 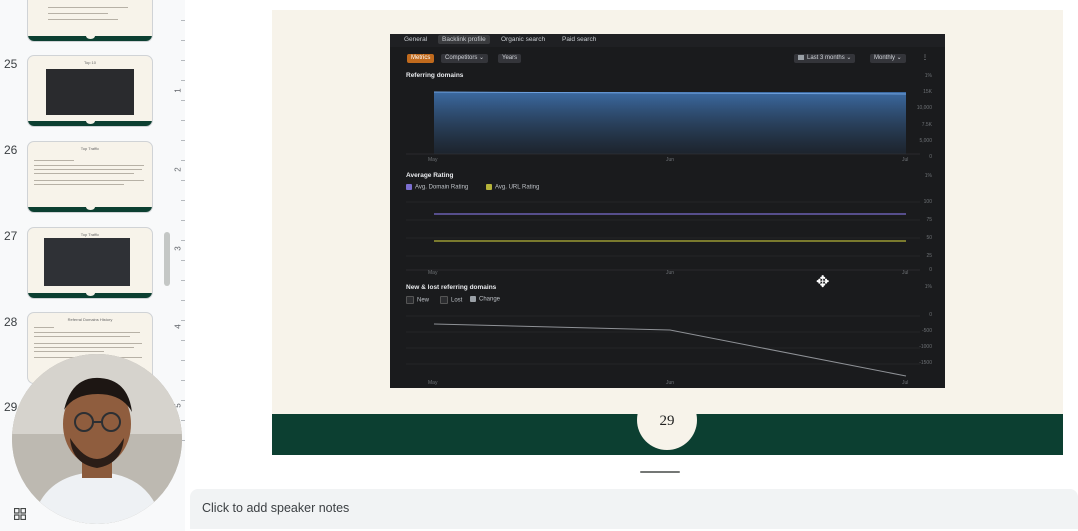 What do you see at coordinates (178, 169) in the screenshot?
I see `ruler-label: 2` at bounding box center [178, 169].